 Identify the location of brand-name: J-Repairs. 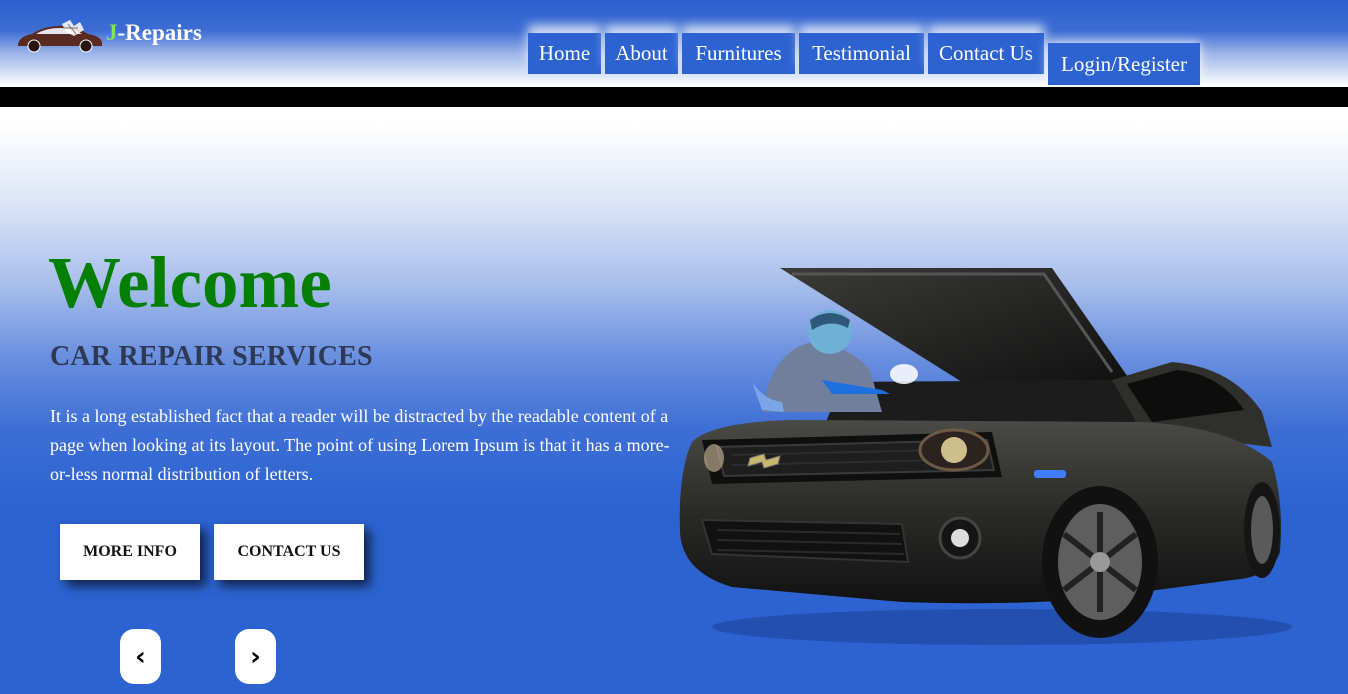
(154, 33).